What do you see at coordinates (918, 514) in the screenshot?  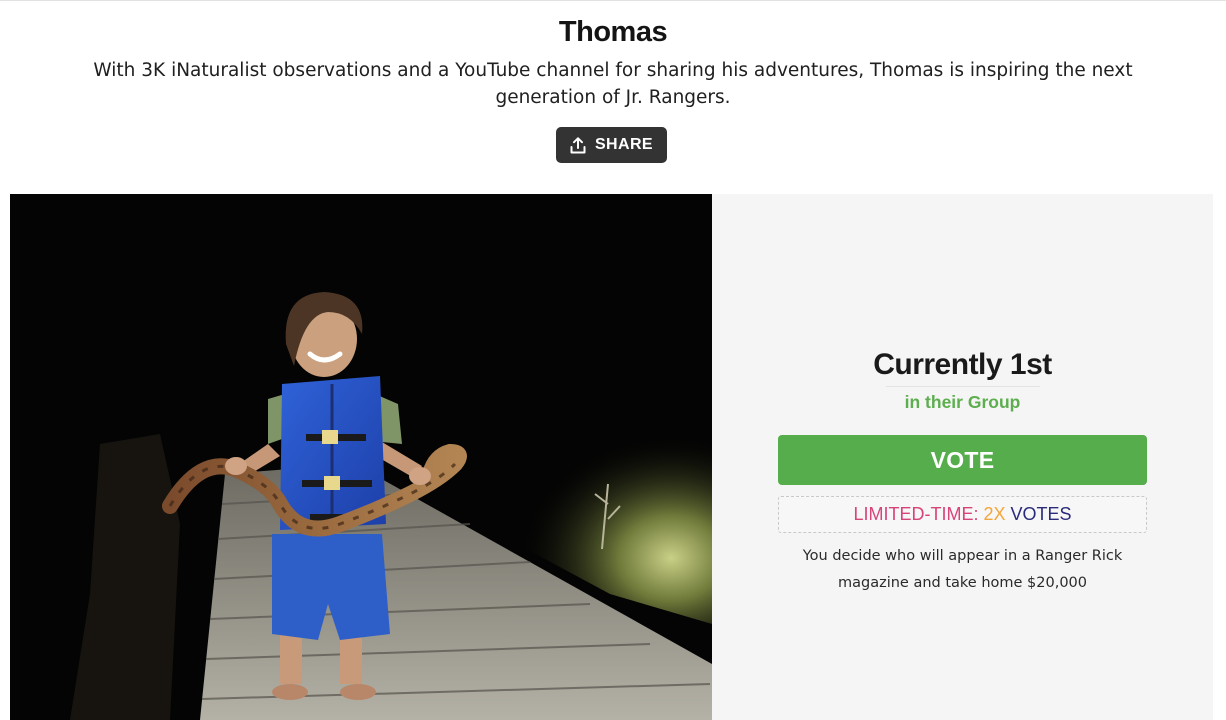 I see `promo-limited-time: LIMITED-TIME:` at bounding box center [918, 514].